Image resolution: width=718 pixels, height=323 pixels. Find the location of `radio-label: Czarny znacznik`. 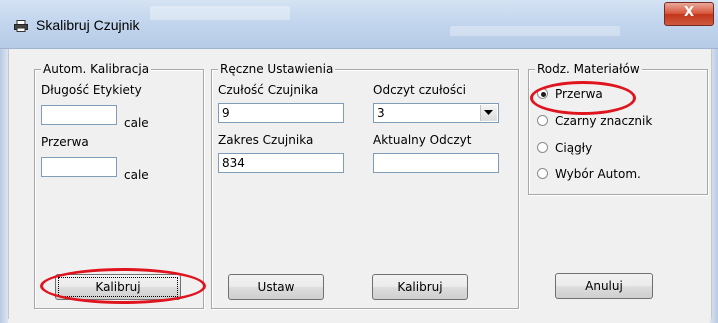

radio-label: Czarny znacznik is located at coordinates (604, 121).